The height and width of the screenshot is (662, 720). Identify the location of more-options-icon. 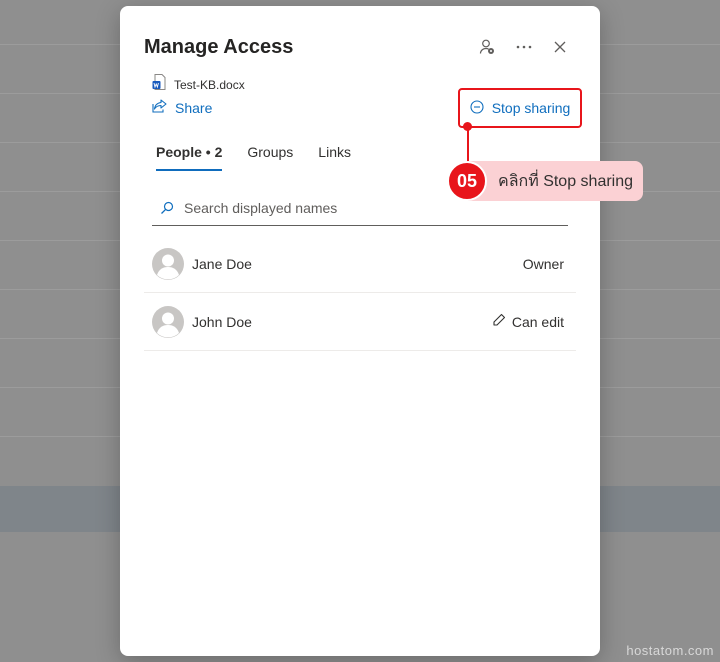
(524, 47).